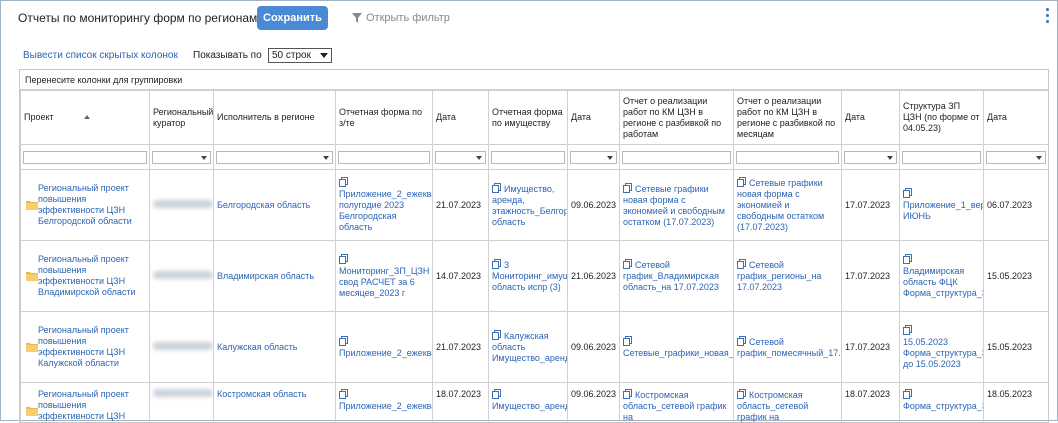  I want to click on page-size-label: Показывать по, so click(227, 55).